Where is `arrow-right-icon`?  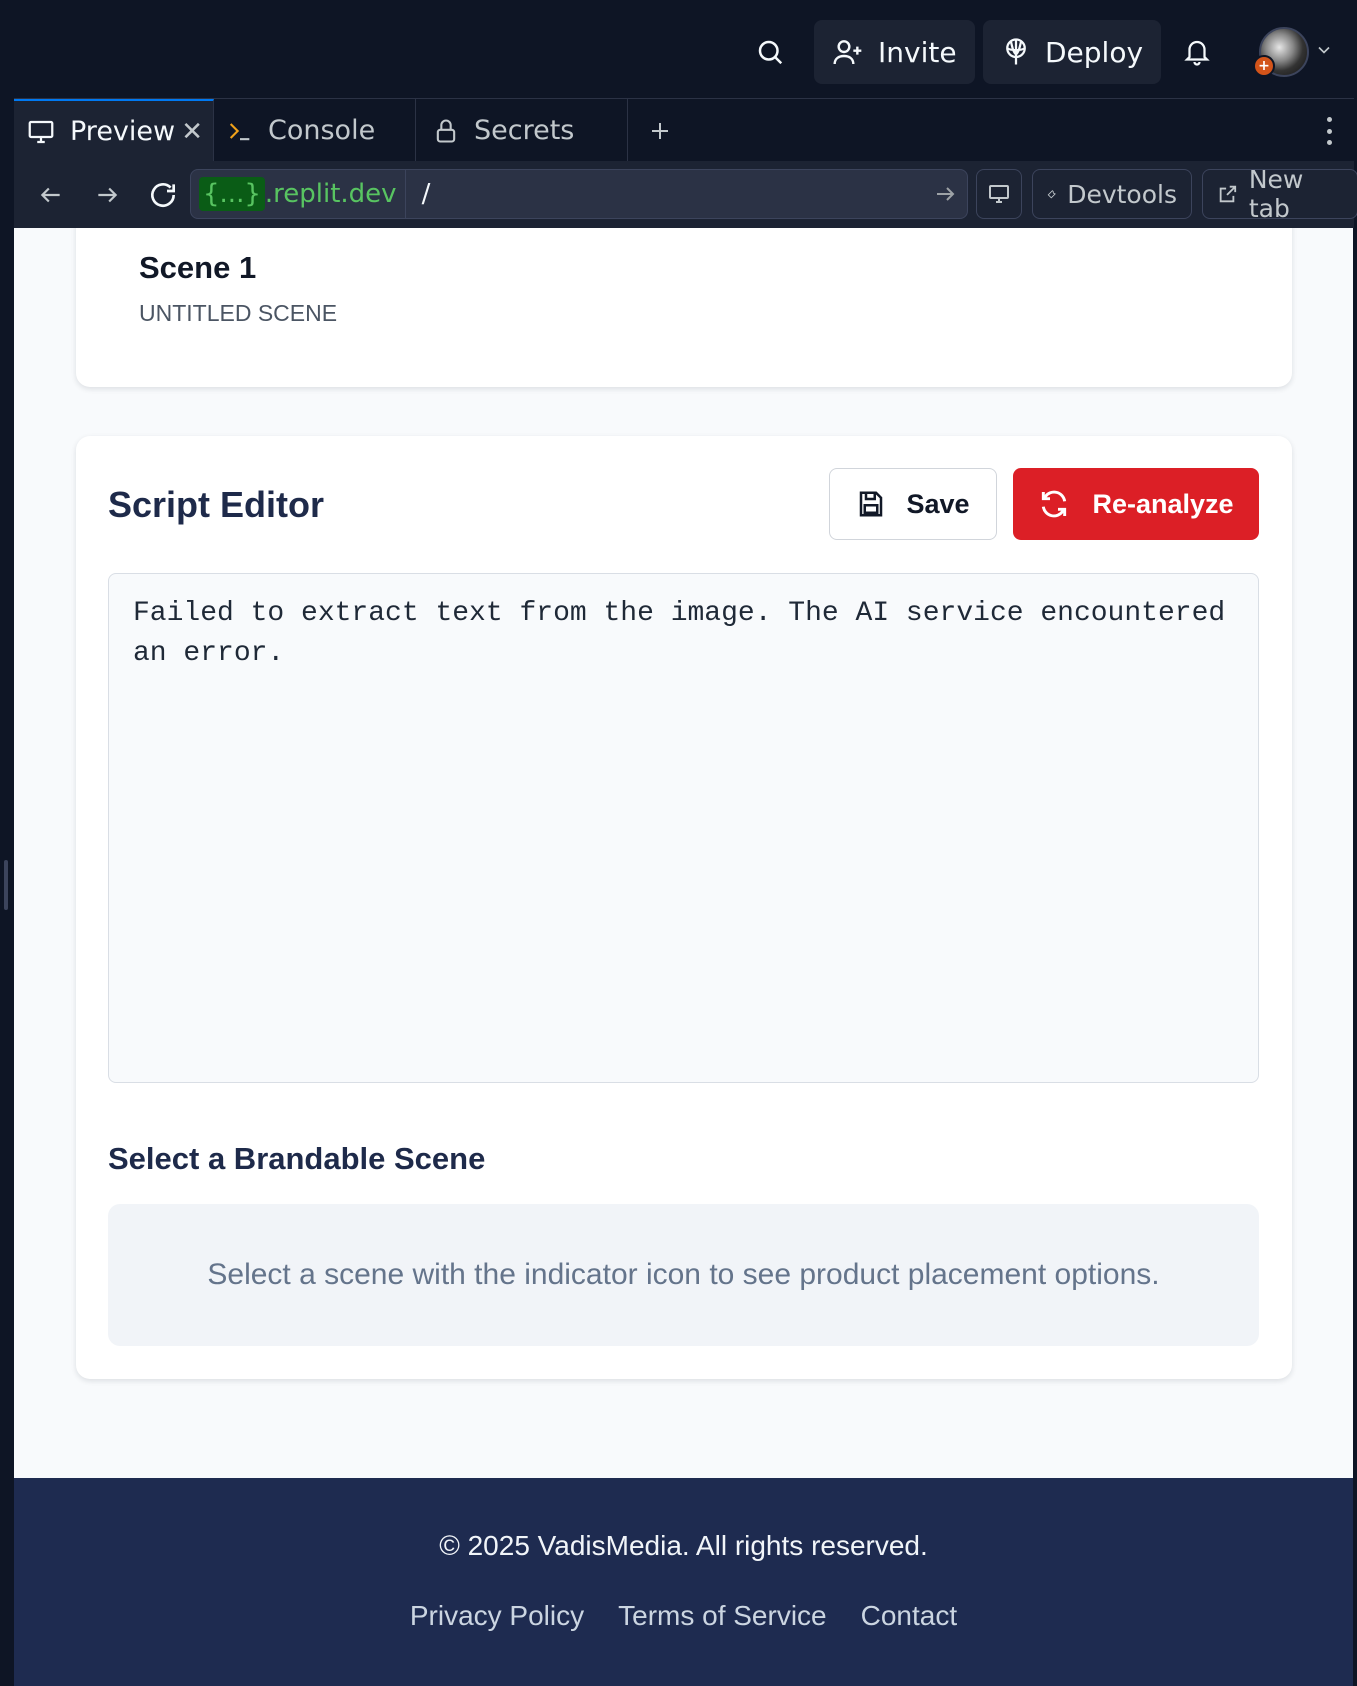 arrow-right-icon is located at coordinates (108, 195).